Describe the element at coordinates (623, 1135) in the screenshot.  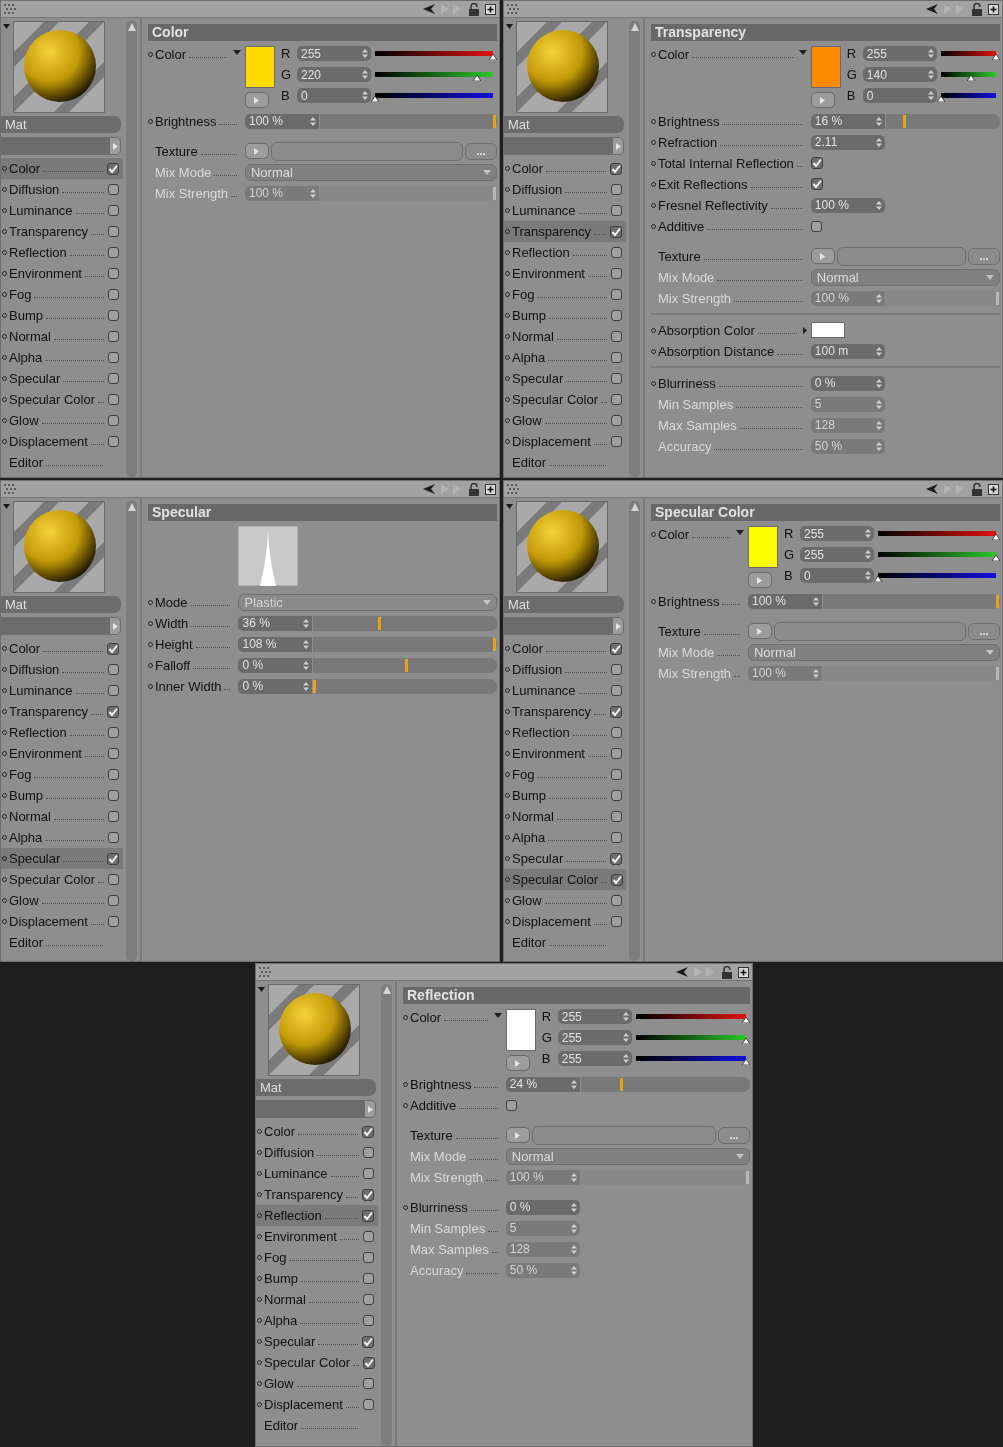
I see `texture-field` at that location.